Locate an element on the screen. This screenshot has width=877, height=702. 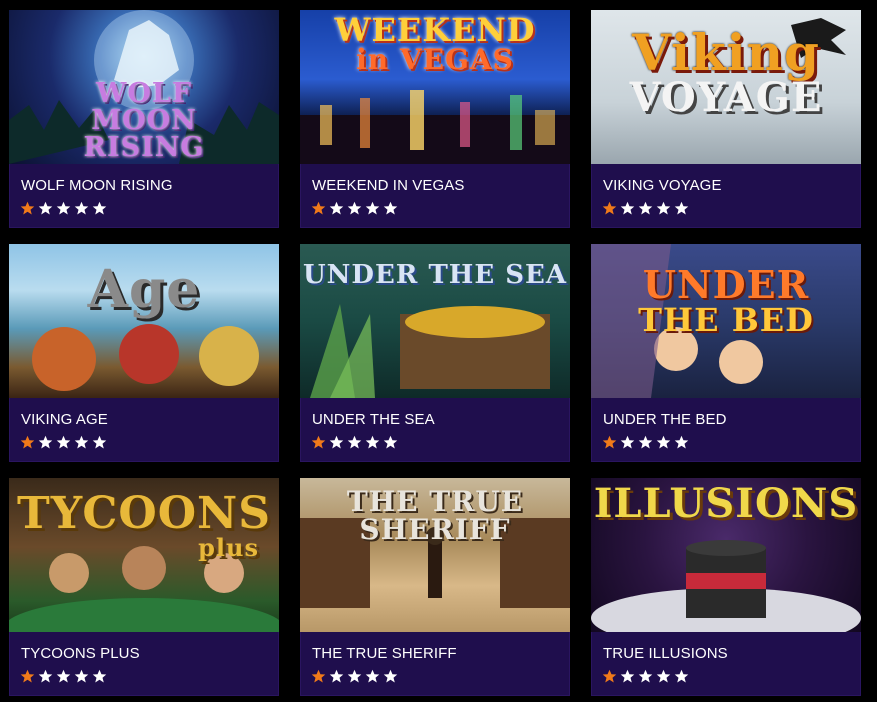
game-card-the-true-sheriff: THE TRUE SHERIFF THE TRUE SHERIFF is located at coordinates (435, 587).